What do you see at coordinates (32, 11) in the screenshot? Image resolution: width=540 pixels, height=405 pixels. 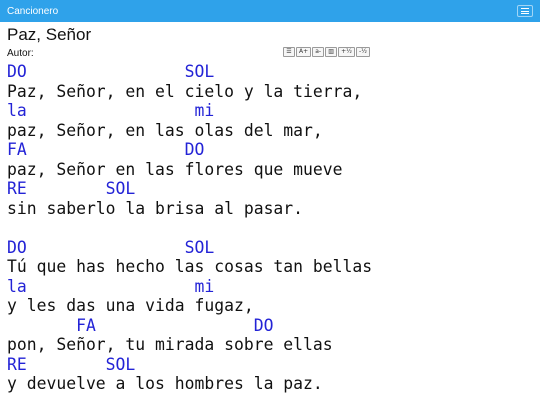 I see `app-title: Cancionero` at bounding box center [32, 11].